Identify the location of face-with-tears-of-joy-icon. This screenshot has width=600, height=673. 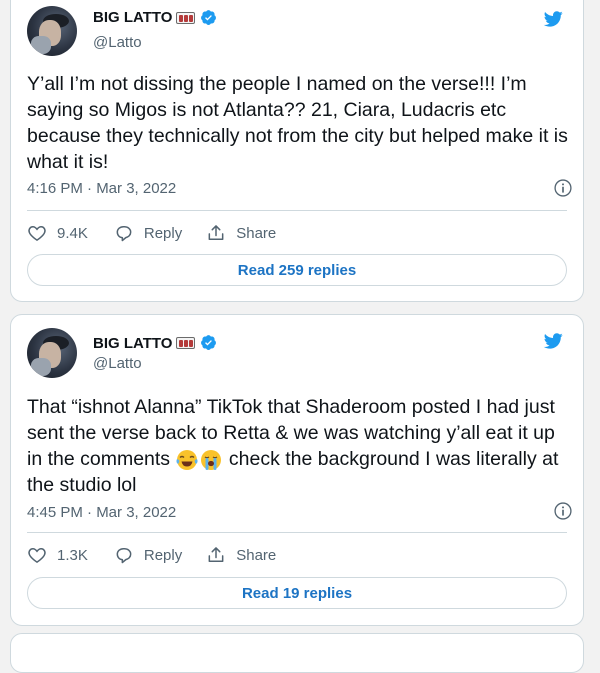
(187, 459).